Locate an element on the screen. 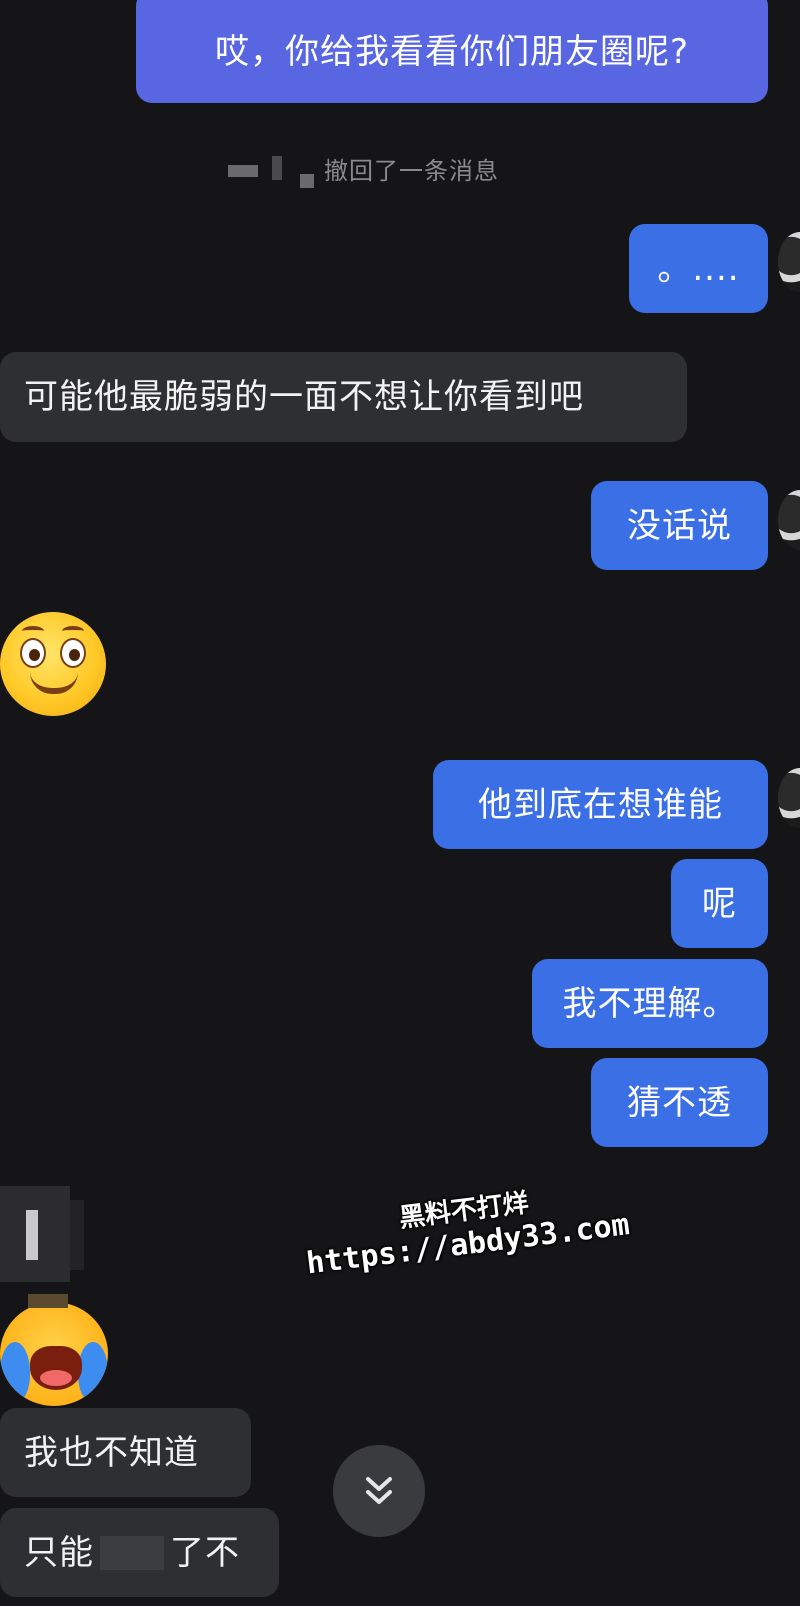 The width and height of the screenshot is (800, 1606). recall-text: 撤回了一条消息 is located at coordinates (411, 170).